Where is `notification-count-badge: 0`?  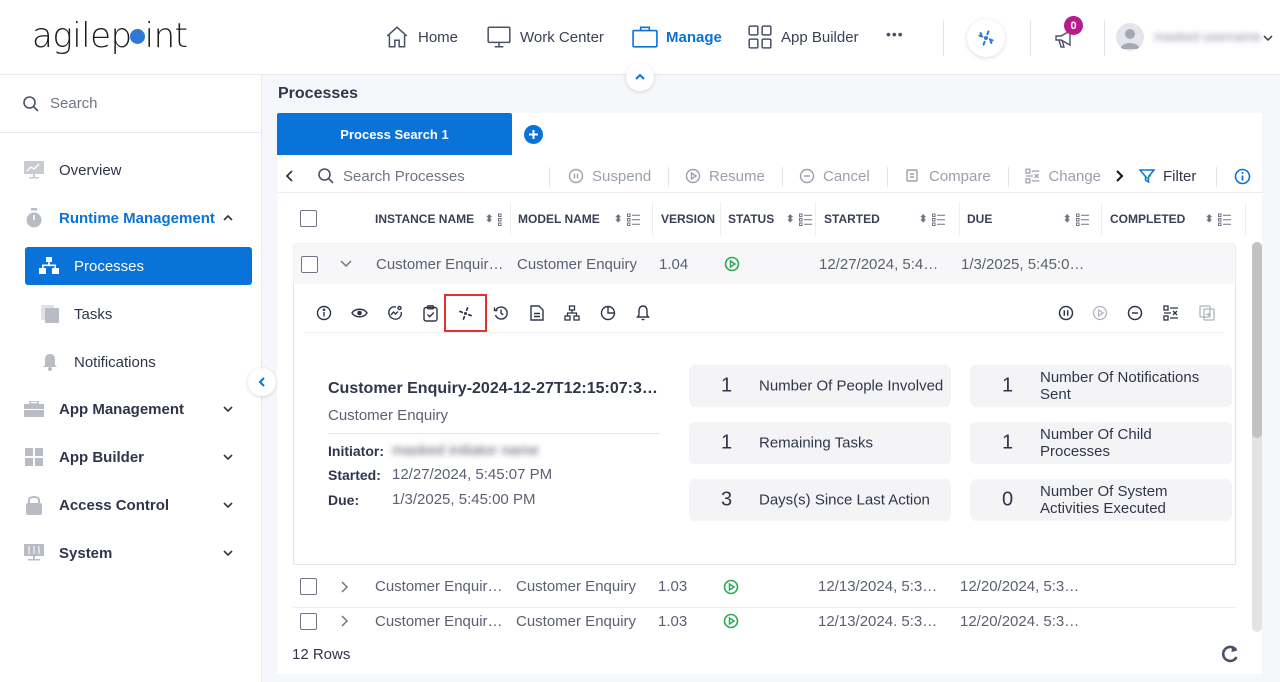
notification-count-badge: 0 is located at coordinates (1073, 25).